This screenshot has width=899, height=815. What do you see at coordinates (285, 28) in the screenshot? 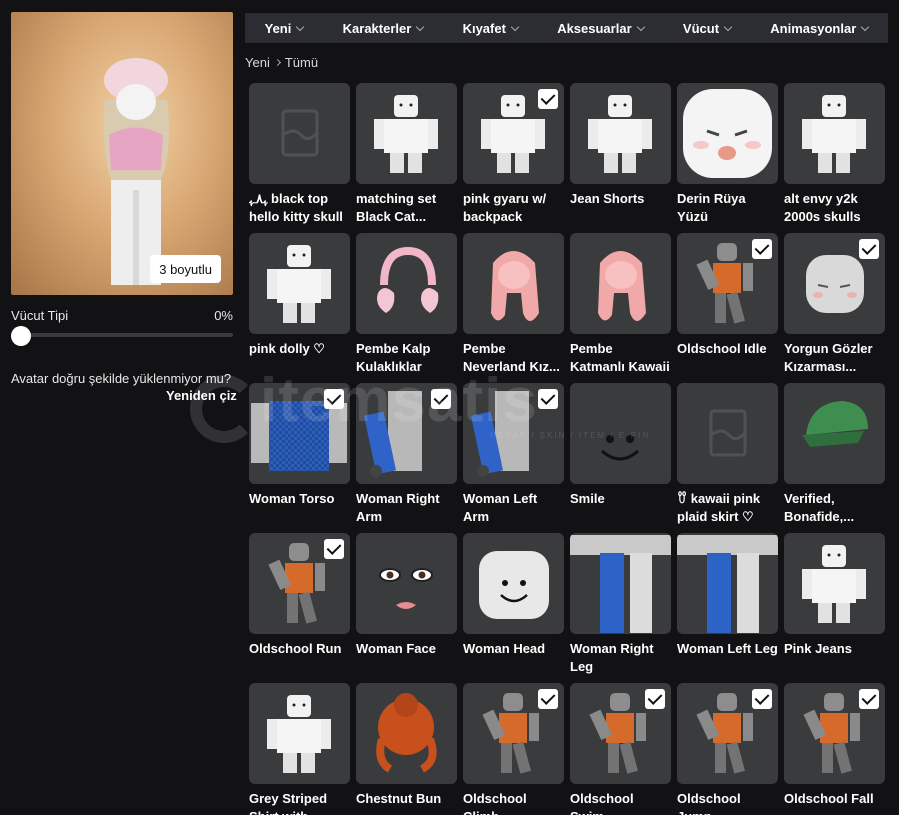
I see `nav-new: Yeni` at bounding box center [285, 28].